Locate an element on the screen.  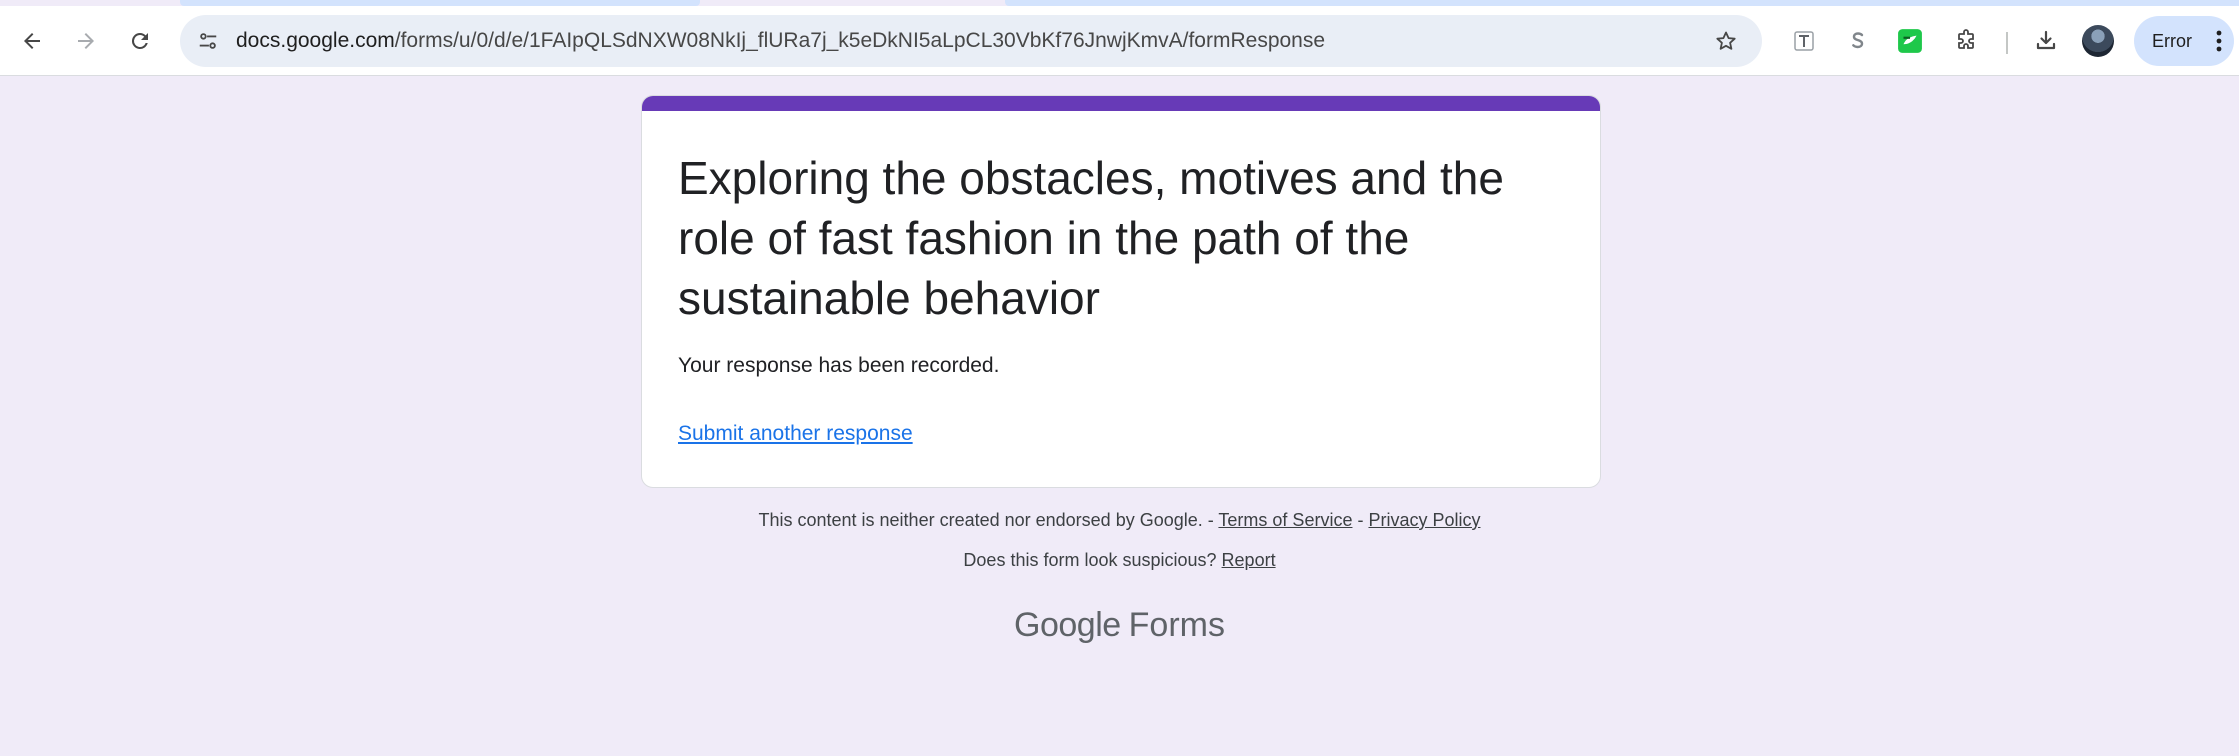
more-vert-icon is located at coordinates (2219, 41).